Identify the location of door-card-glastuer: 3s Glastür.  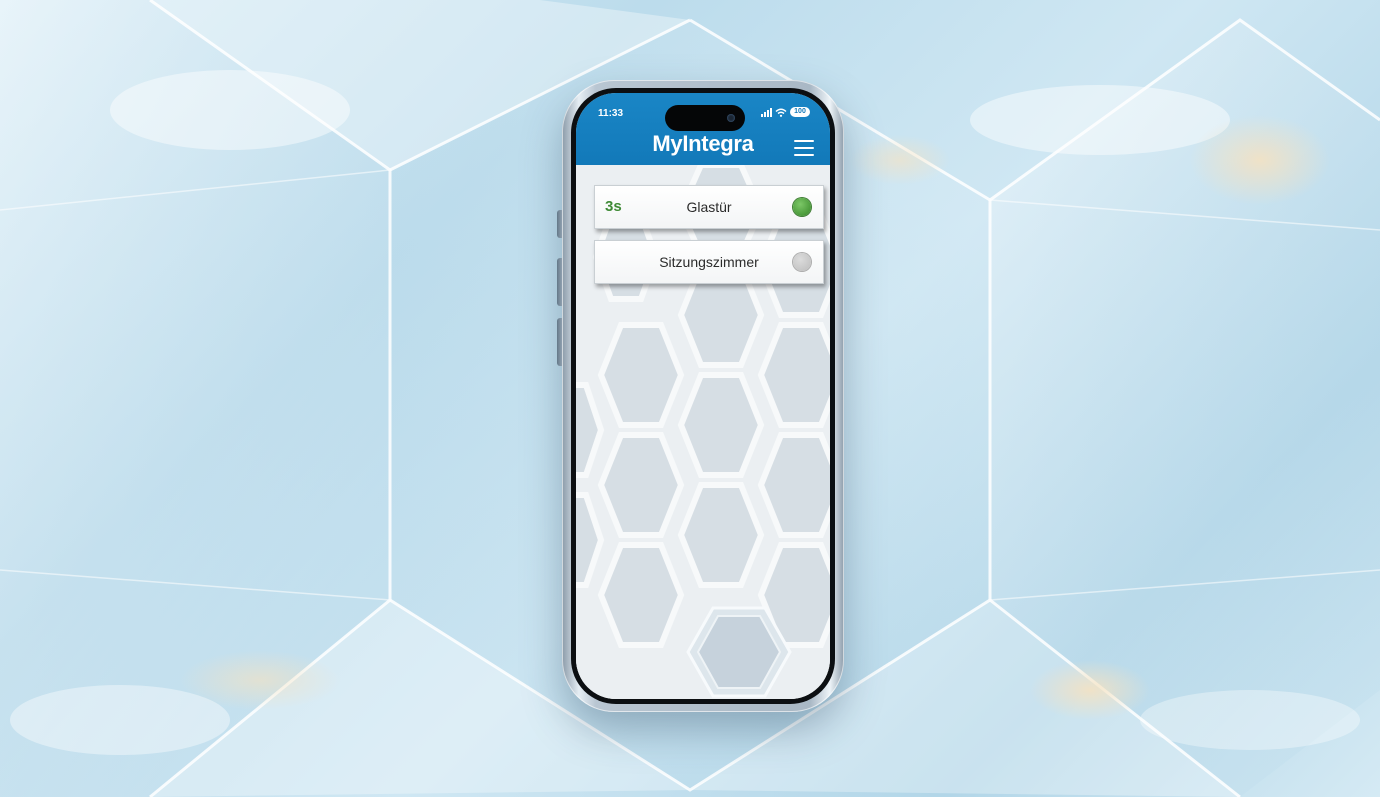
(709, 207).